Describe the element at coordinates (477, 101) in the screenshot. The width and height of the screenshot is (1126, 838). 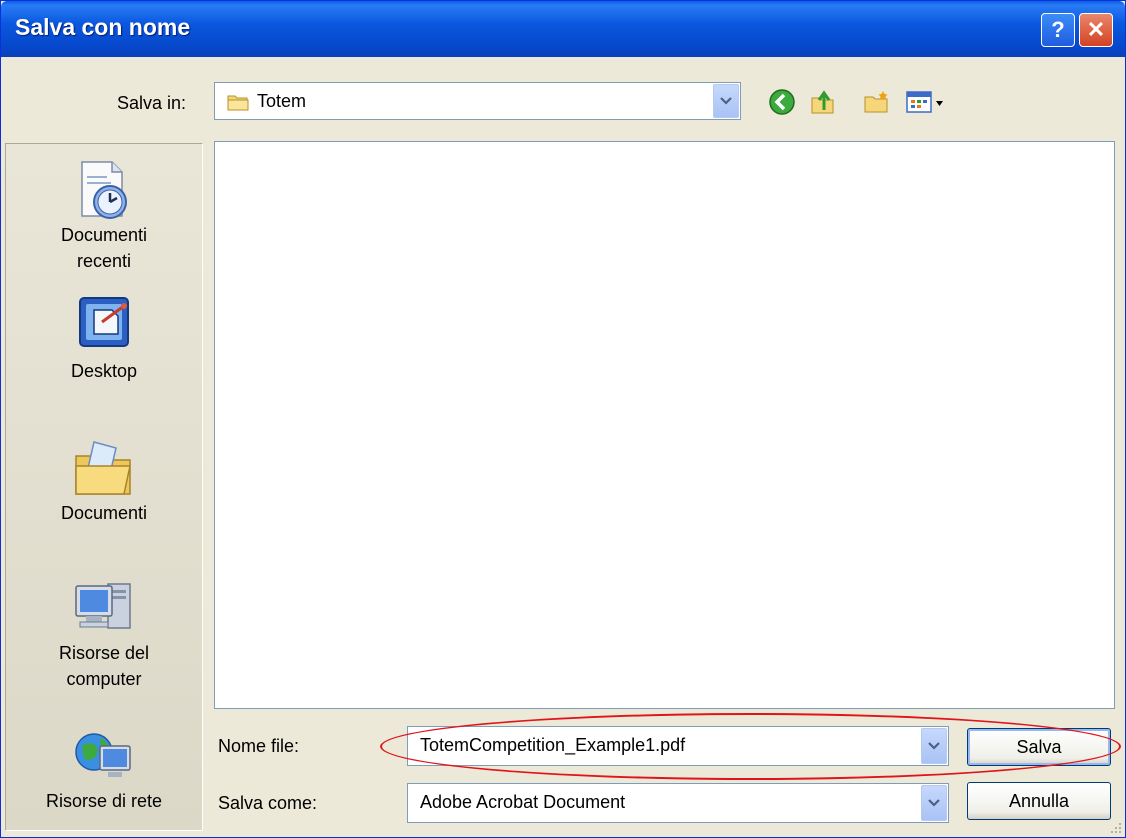
I see `save-in-combo: Totem` at that location.